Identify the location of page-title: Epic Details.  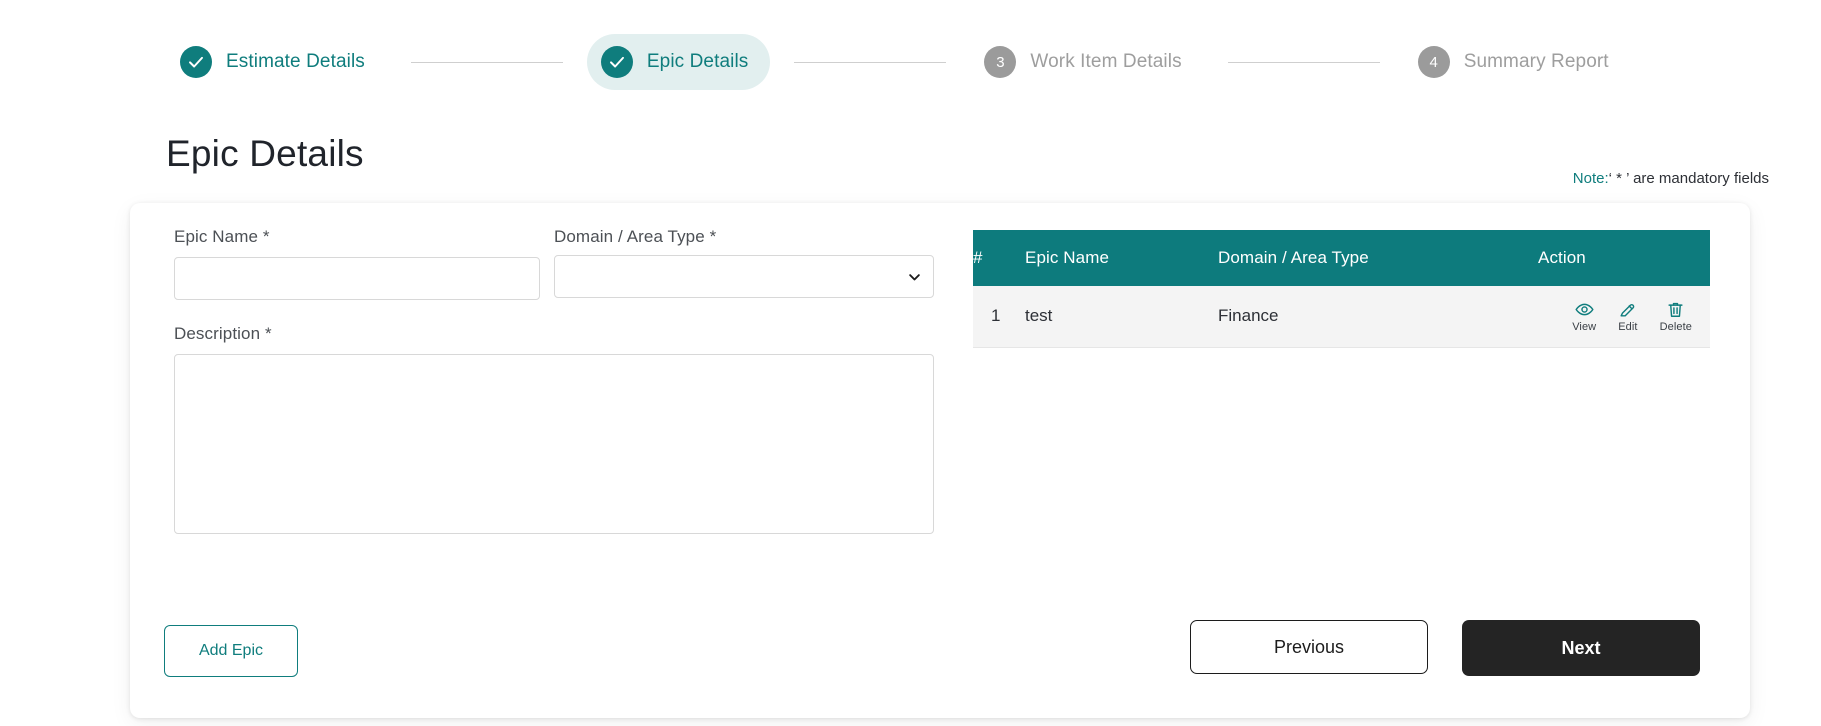
(265, 153).